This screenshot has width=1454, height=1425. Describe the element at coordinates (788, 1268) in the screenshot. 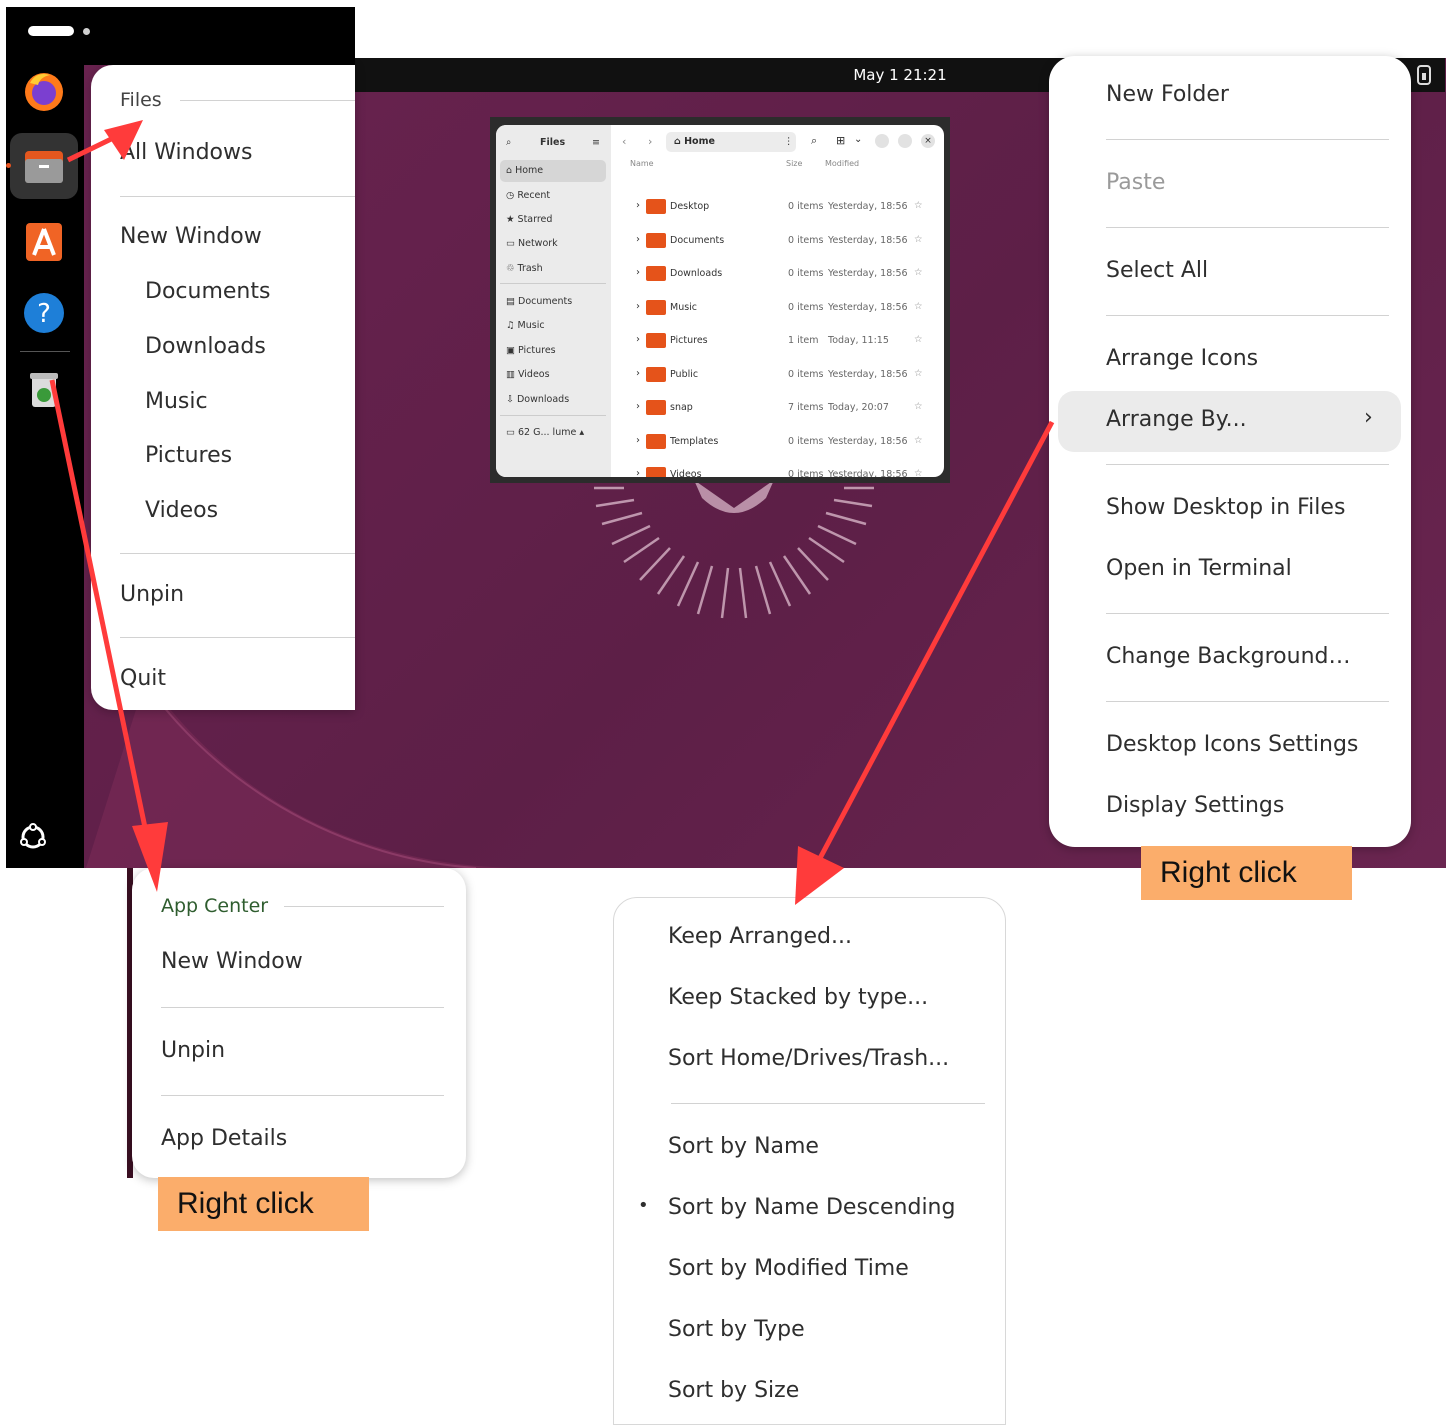

I see `sort-by-modified-time-item: Sort by Modified Time` at that location.